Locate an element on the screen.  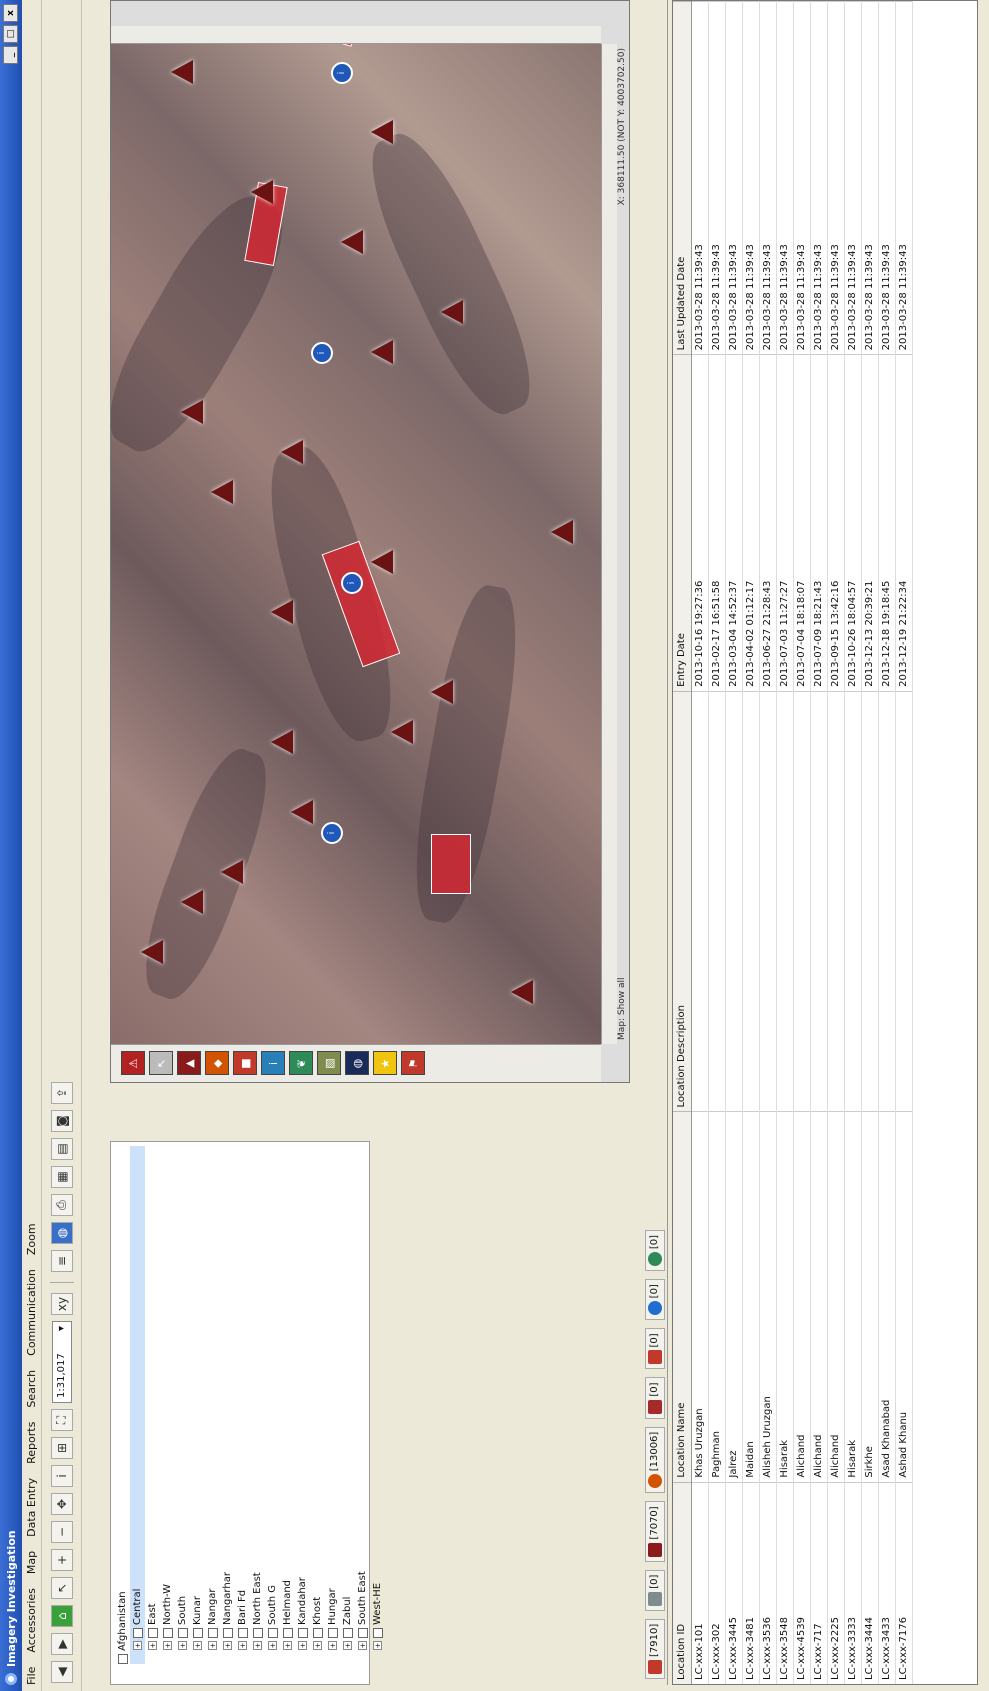
flag-icon: ⚑ is located at coordinates (413, 1063).